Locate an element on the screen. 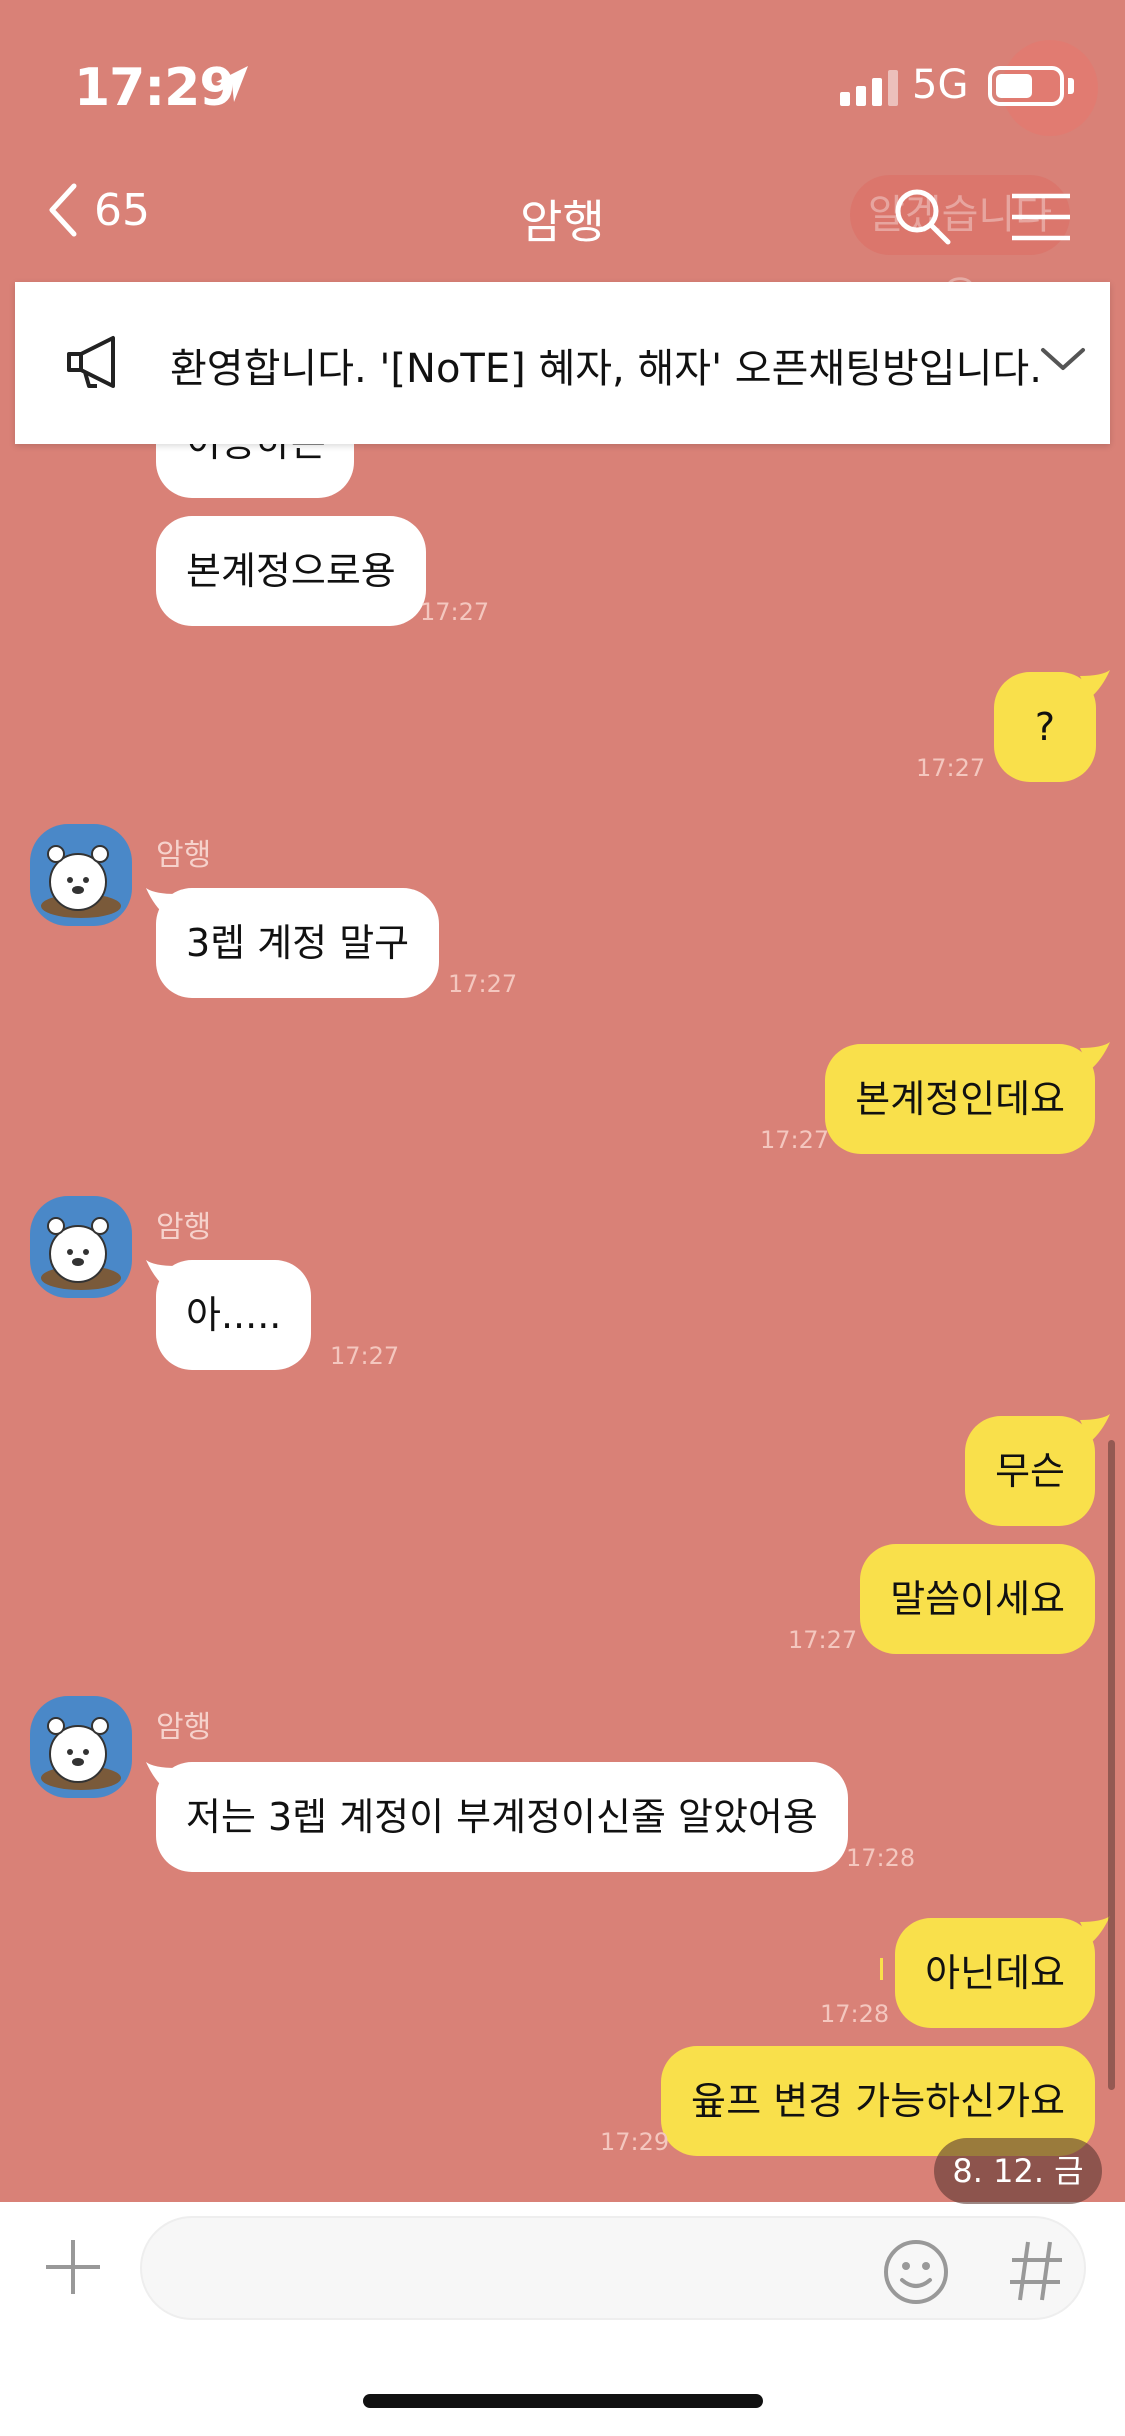  message-bubble: 아닌데요 is located at coordinates (995, 1973).